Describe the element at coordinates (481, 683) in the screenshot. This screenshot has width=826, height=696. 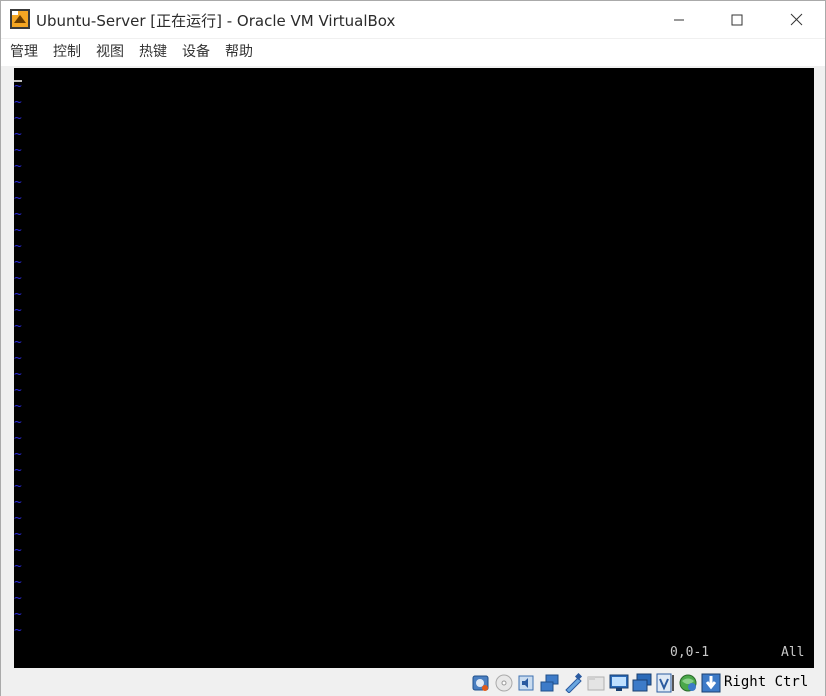
I see `hard-disk-icon` at that location.